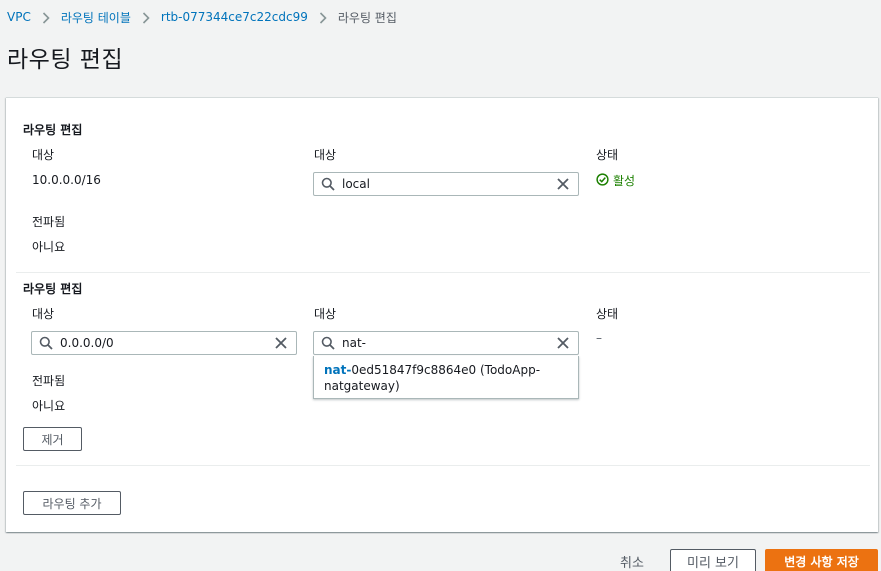  What do you see at coordinates (446, 343) in the screenshot?
I see `route-2-target-input: nat-` at bounding box center [446, 343].